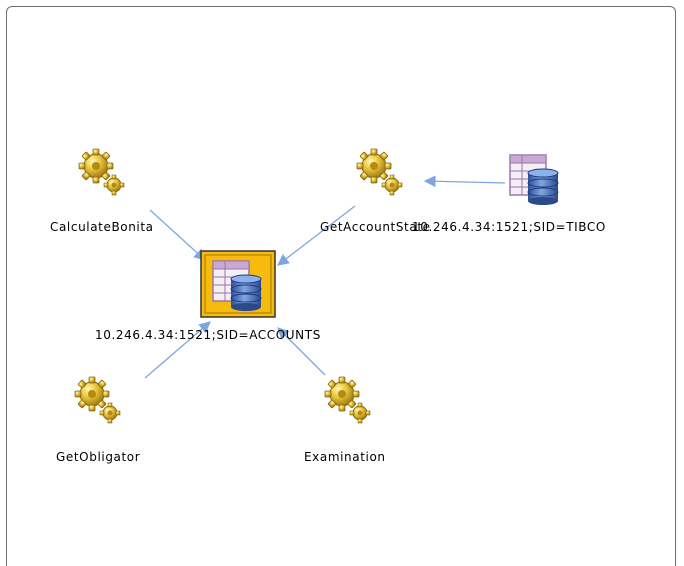 This screenshot has width=684, height=566. I want to click on node-label-exam: Examination, so click(345, 457).